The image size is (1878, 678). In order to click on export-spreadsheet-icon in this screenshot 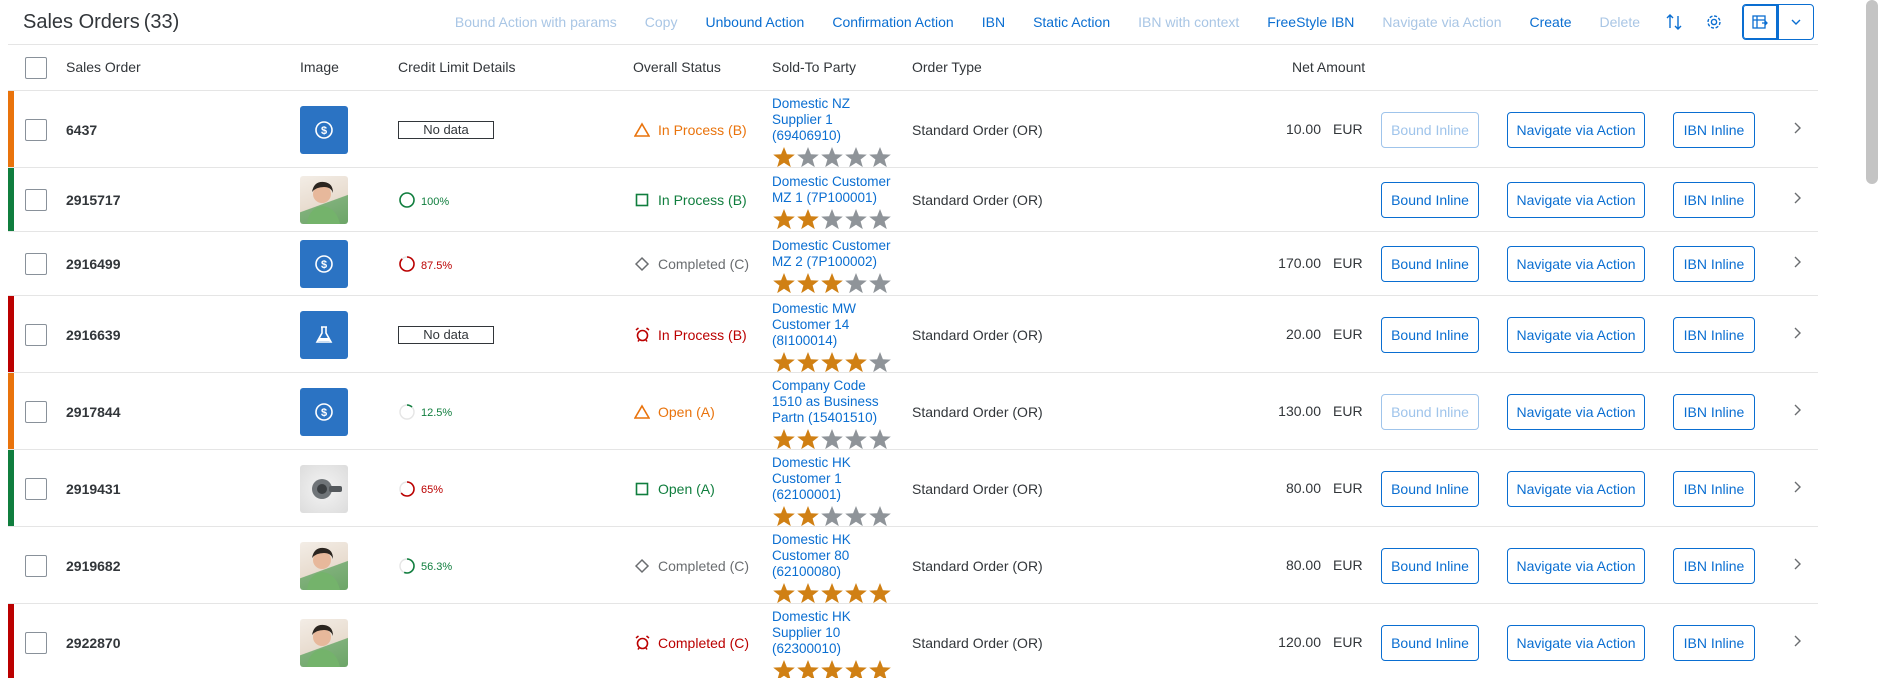, I will do `click(1760, 22)`.